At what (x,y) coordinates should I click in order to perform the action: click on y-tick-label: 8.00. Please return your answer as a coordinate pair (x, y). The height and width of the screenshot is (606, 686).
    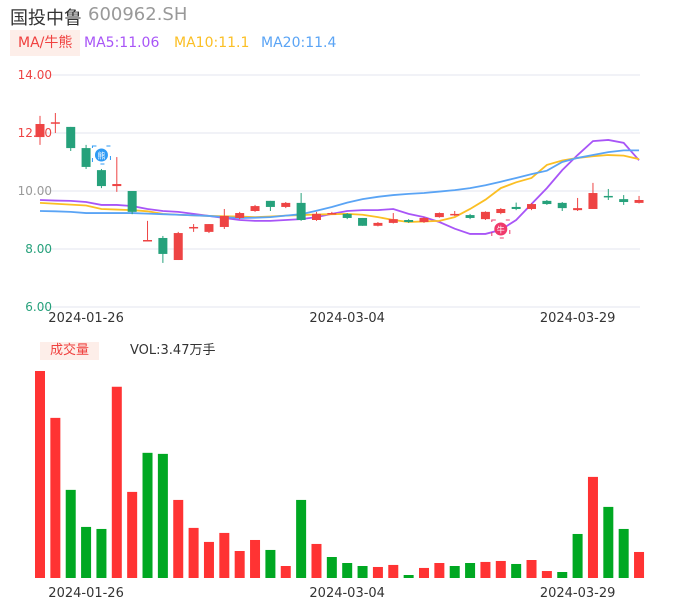
    Looking at the image, I should click on (38, 249).